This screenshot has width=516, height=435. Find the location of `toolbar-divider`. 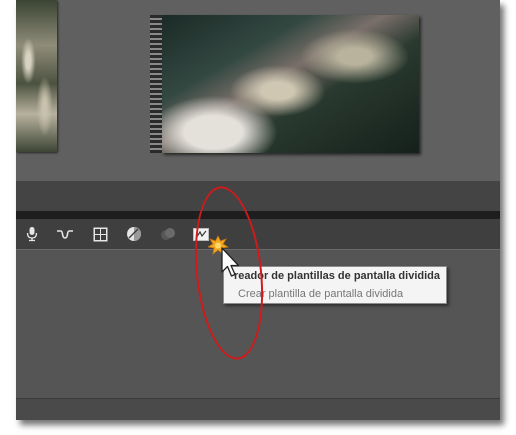

toolbar-divider is located at coordinates (258, 215).